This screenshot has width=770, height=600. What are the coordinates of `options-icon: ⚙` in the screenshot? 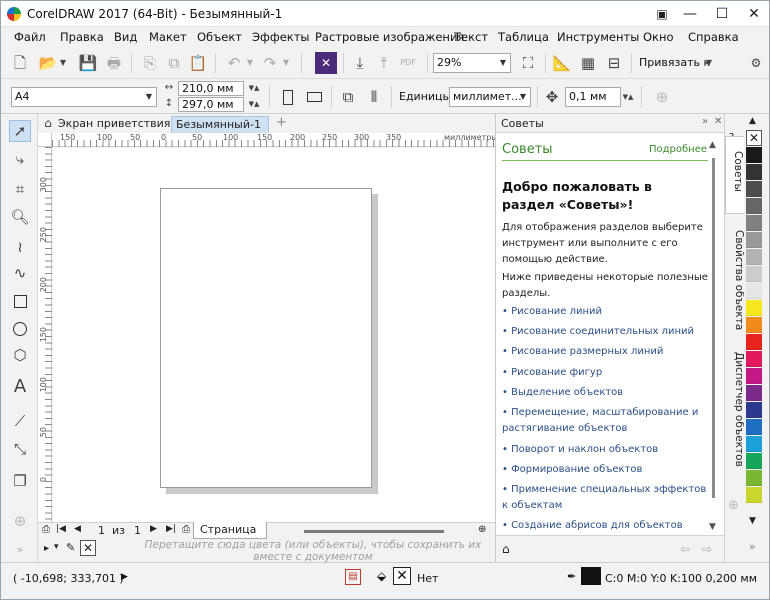 It's located at (756, 63).